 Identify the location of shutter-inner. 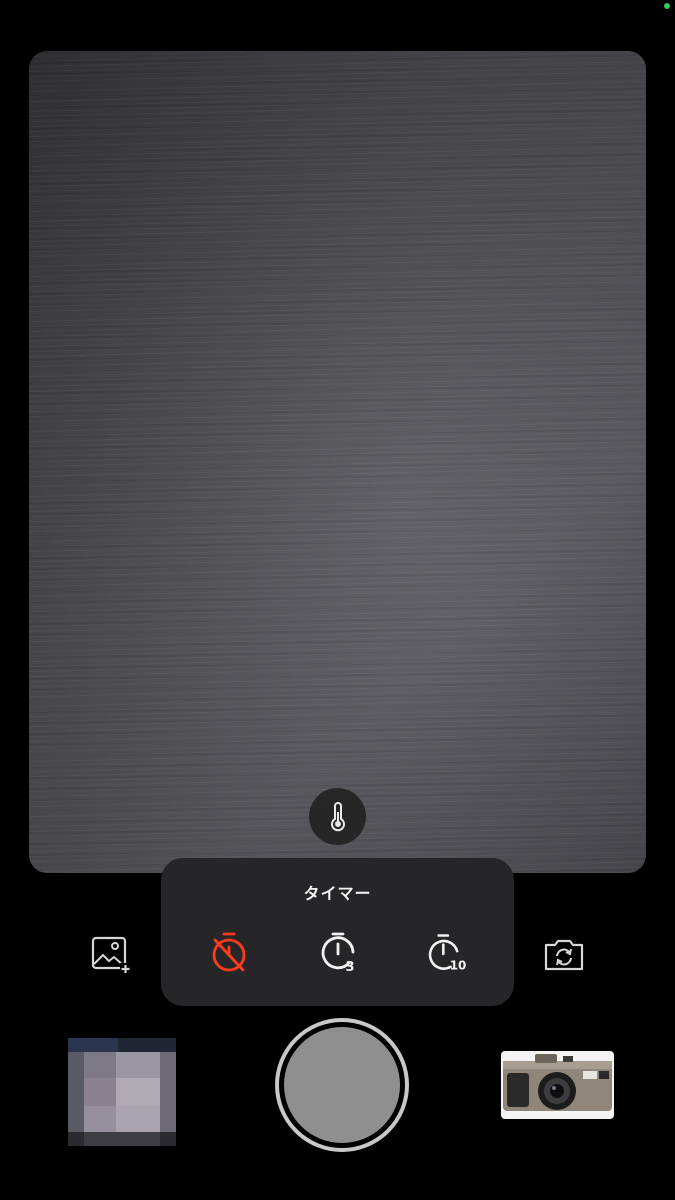
(342, 1085).